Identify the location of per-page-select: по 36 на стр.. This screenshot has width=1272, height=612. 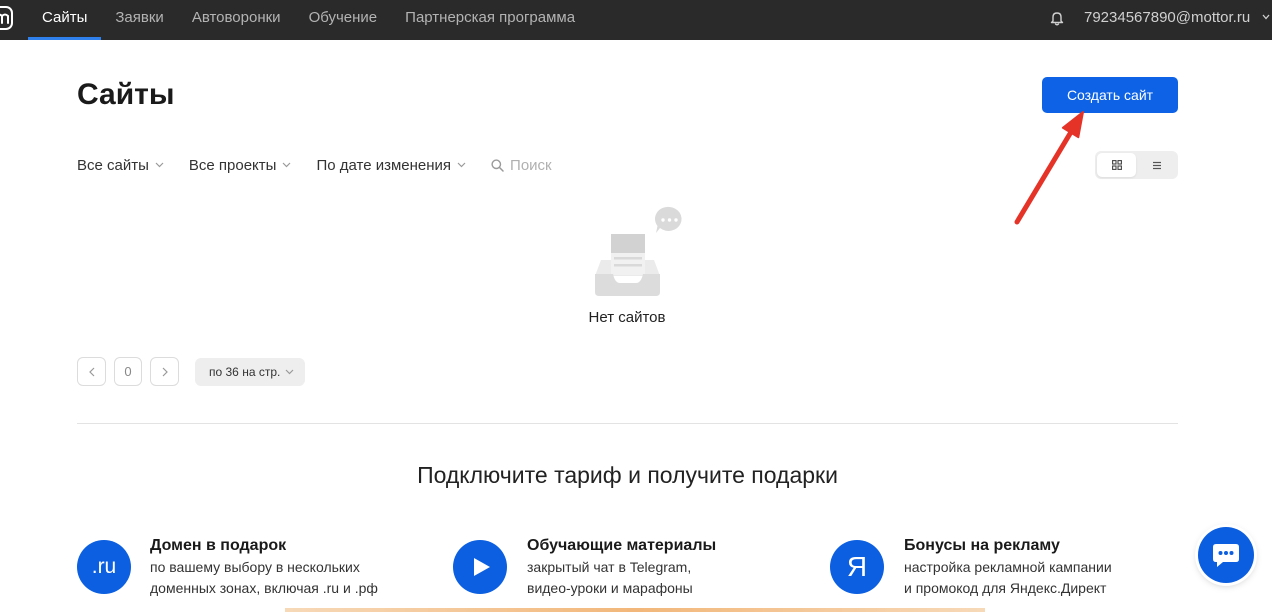
(250, 372).